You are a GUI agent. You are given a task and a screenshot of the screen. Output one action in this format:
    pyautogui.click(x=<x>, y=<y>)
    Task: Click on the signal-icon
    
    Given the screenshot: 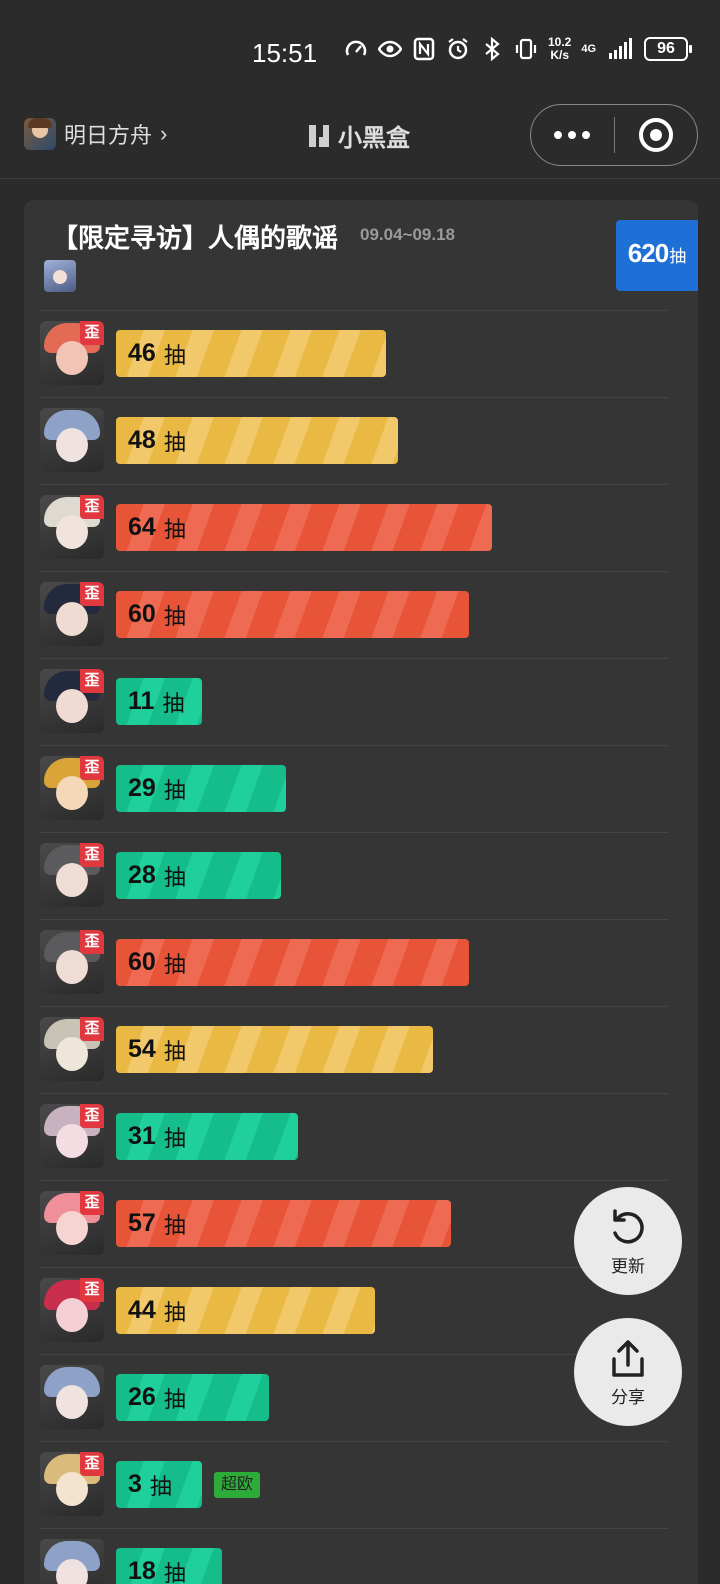 What is the action you would take?
    pyautogui.click(x=621, y=48)
    